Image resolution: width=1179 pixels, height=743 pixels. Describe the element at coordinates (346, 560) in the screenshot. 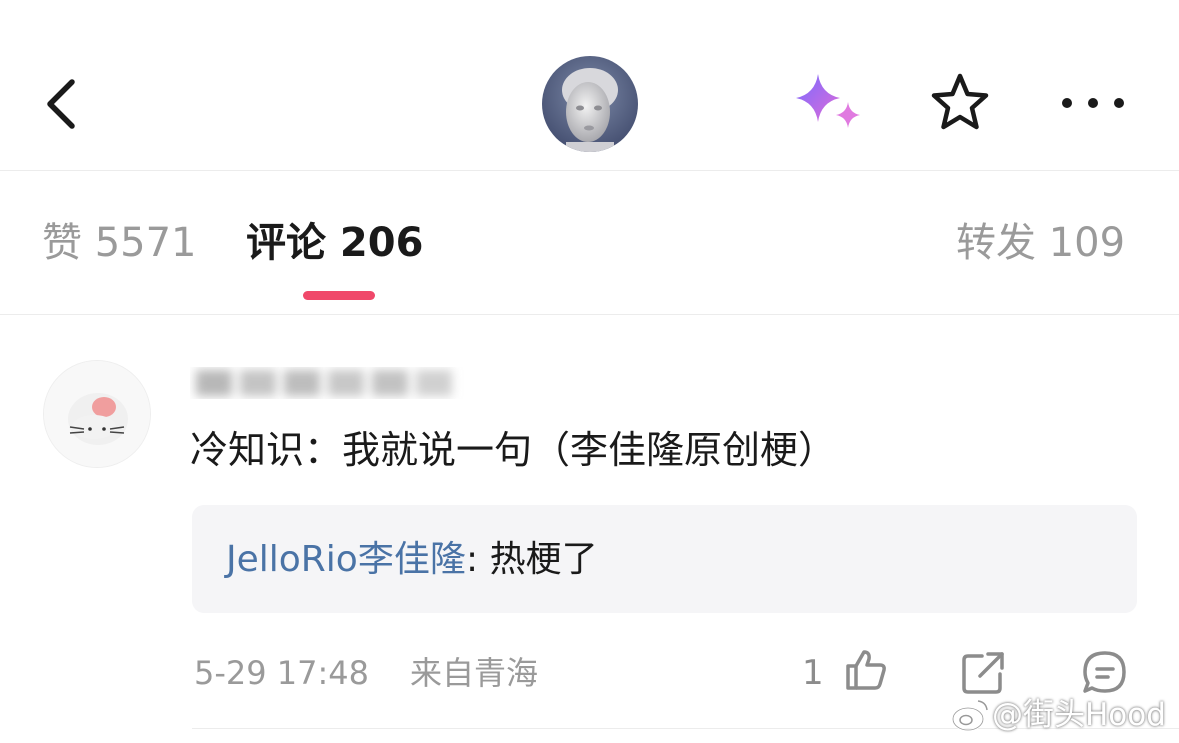

I see `reply-author-link: JelloRio李佳隆` at that location.